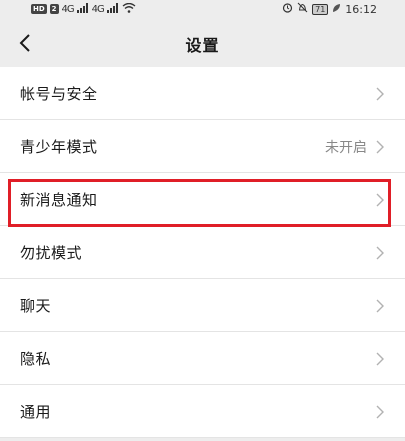 The width and height of the screenshot is (405, 441). I want to click on settings-item-account-security: 帐号与安全, so click(202, 93).